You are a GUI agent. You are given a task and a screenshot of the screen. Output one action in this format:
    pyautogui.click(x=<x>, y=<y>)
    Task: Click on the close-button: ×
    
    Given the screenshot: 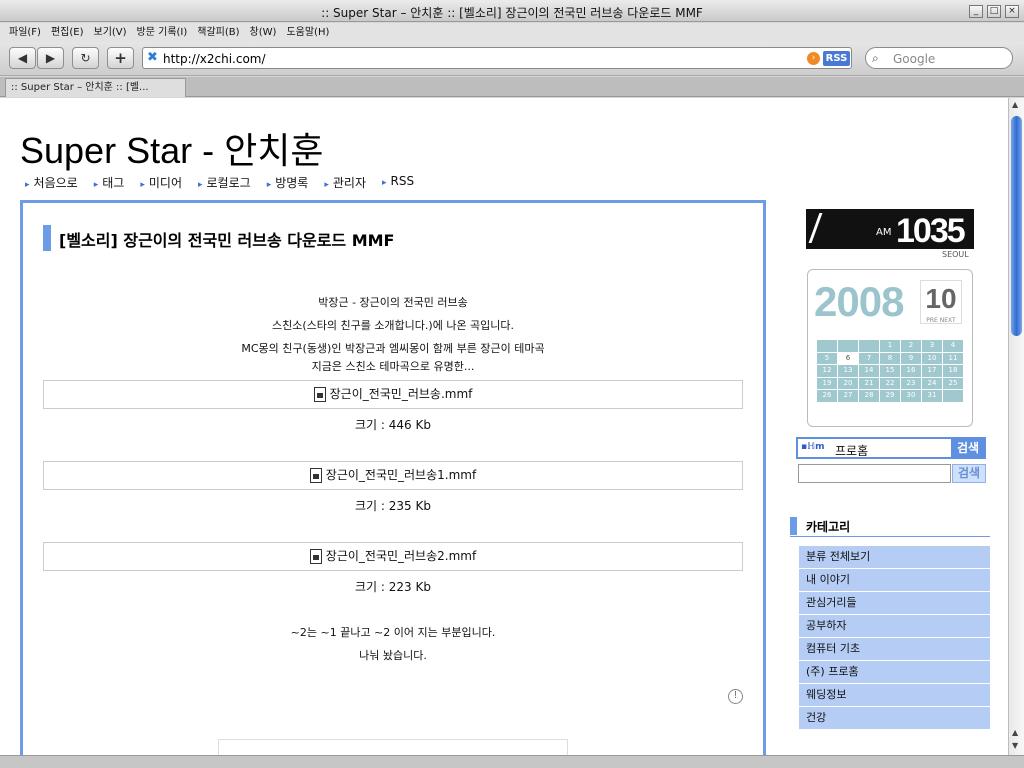 What is the action you would take?
    pyautogui.click(x=1012, y=11)
    